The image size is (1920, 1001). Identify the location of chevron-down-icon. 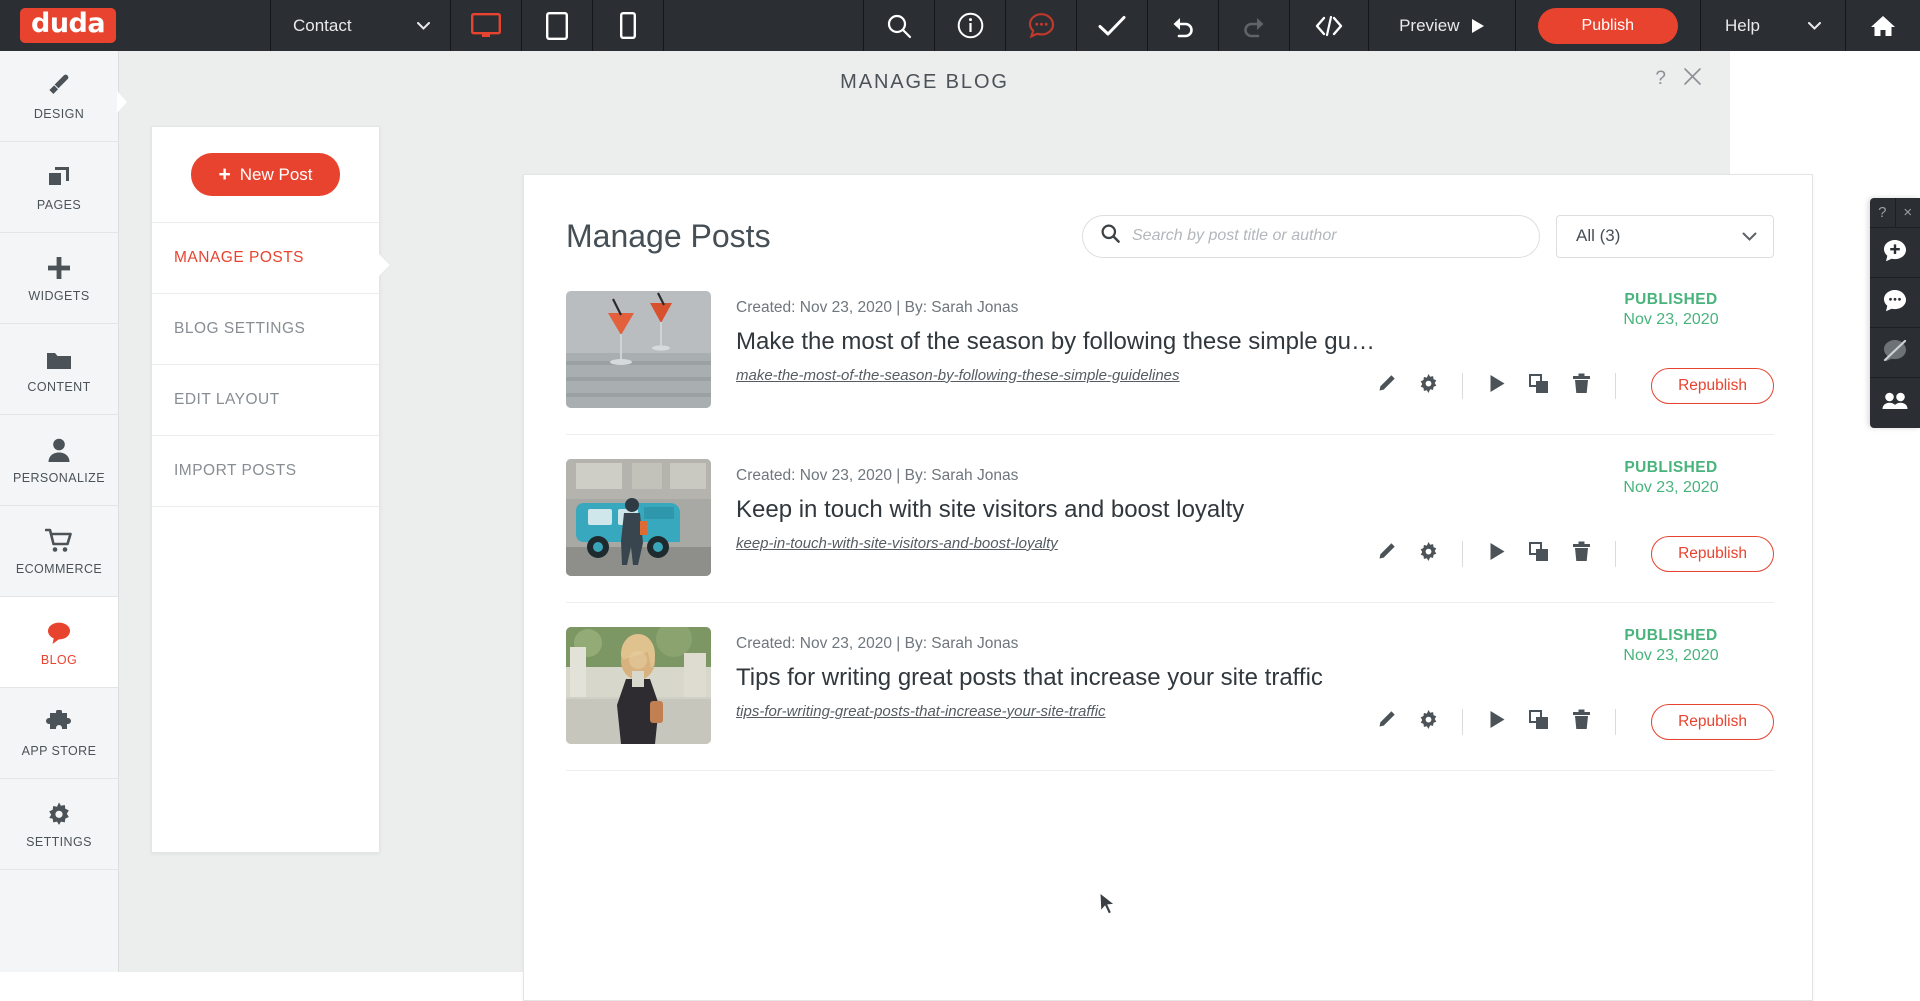
(1749, 236).